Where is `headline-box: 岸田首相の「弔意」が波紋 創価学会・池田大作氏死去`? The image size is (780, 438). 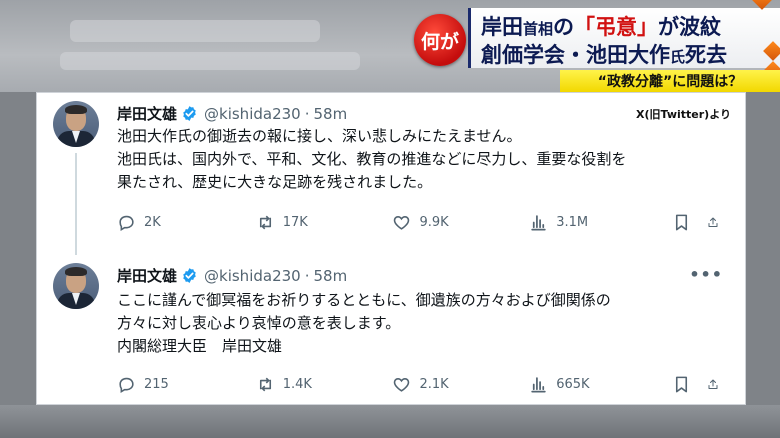
headline-box: 岸田首相の「弔意」が波紋 創価学会・池田大作氏死去 is located at coordinates (624, 38).